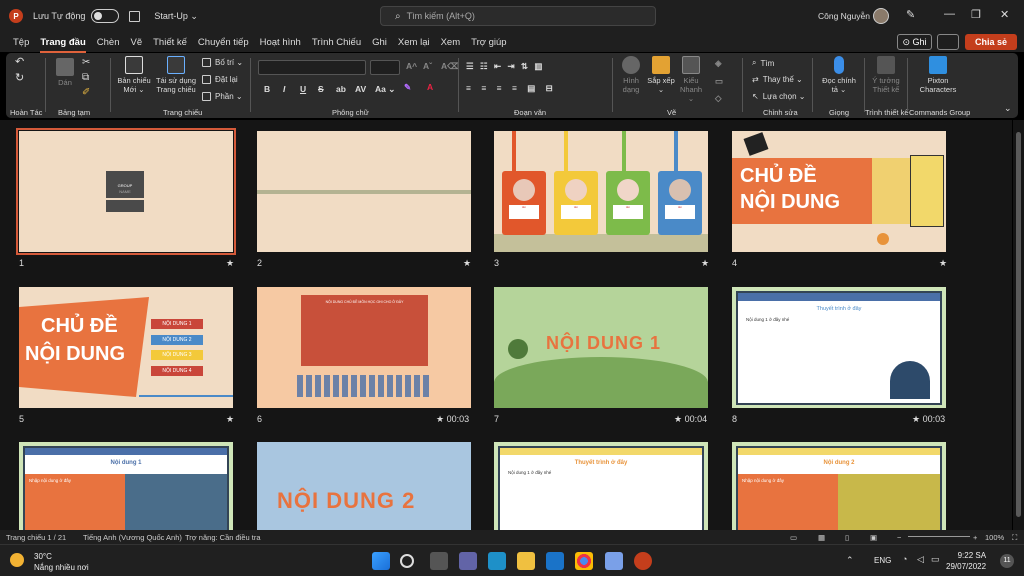 This screenshot has width=1024, height=576. What do you see at coordinates (778, 96) in the screenshot?
I see `select-button: ↖ Lựa chọn ⌄` at bounding box center [778, 96].